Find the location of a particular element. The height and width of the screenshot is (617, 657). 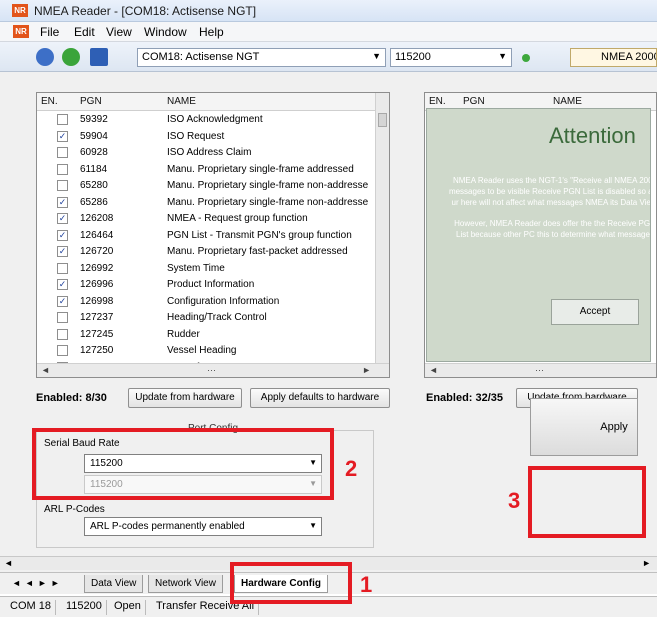

menu-edit: Edit is located at coordinates (84, 32).